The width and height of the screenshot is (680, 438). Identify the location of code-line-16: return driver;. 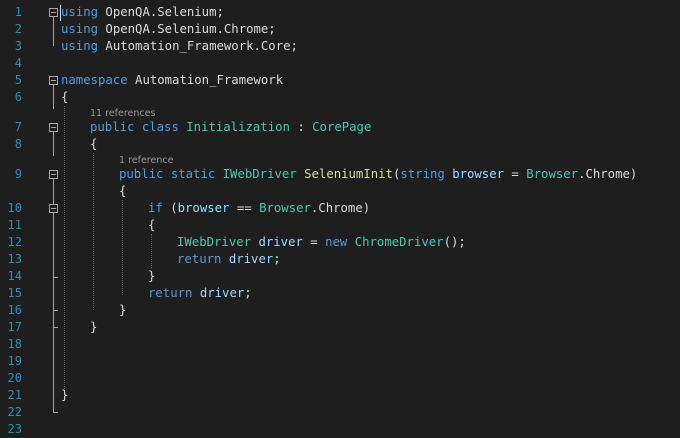
(200, 293).